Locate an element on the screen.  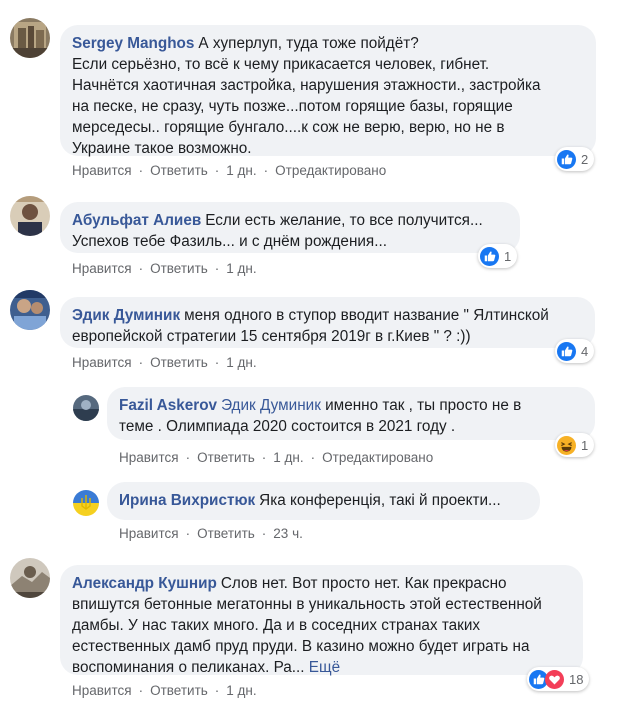
reaction-count: 4 is located at coordinates (585, 351).